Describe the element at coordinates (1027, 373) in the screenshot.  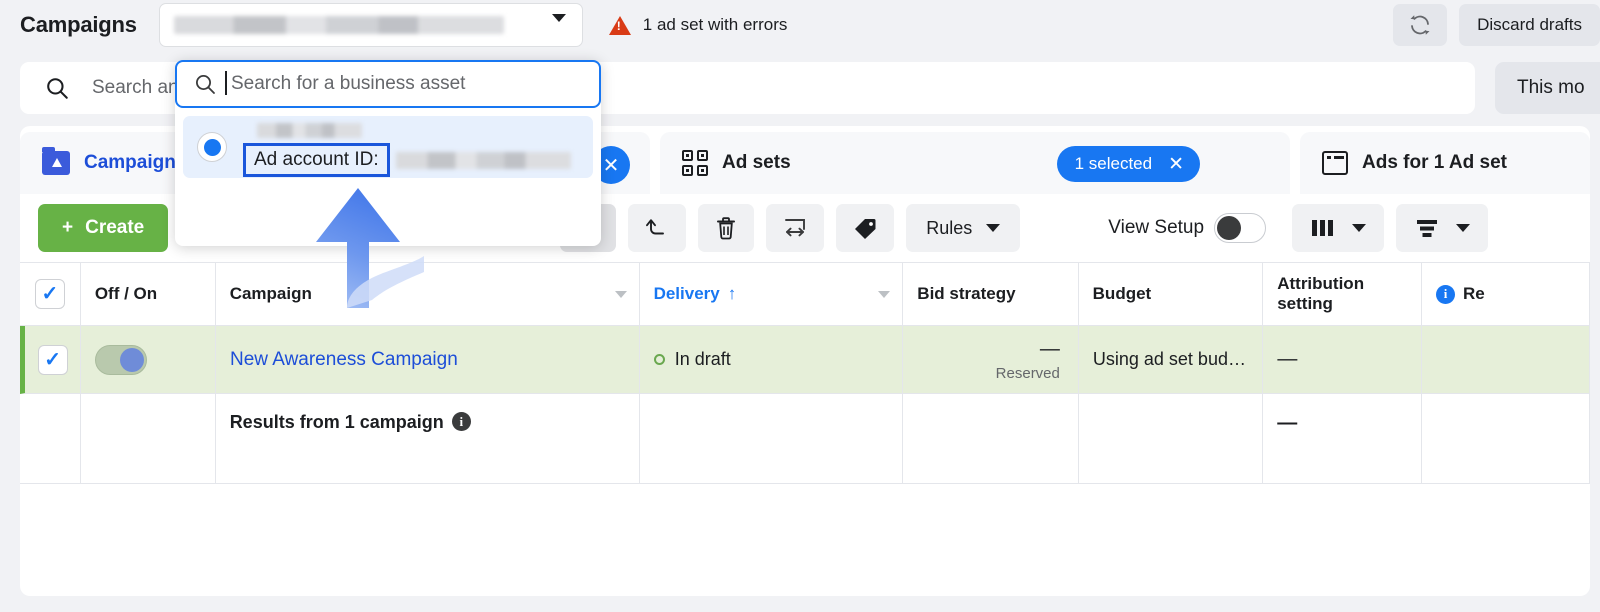
I see `bid-strategy-sublabel: Reserved` at that location.